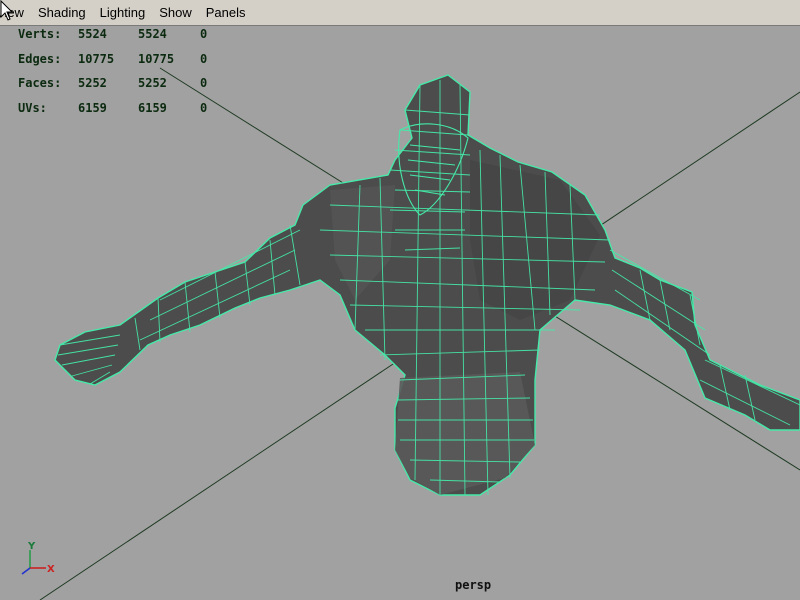  What do you see at coordinates (92, 107) in the screenshot?
I see `stat-total: 6159` at bounding box center [92, 107].